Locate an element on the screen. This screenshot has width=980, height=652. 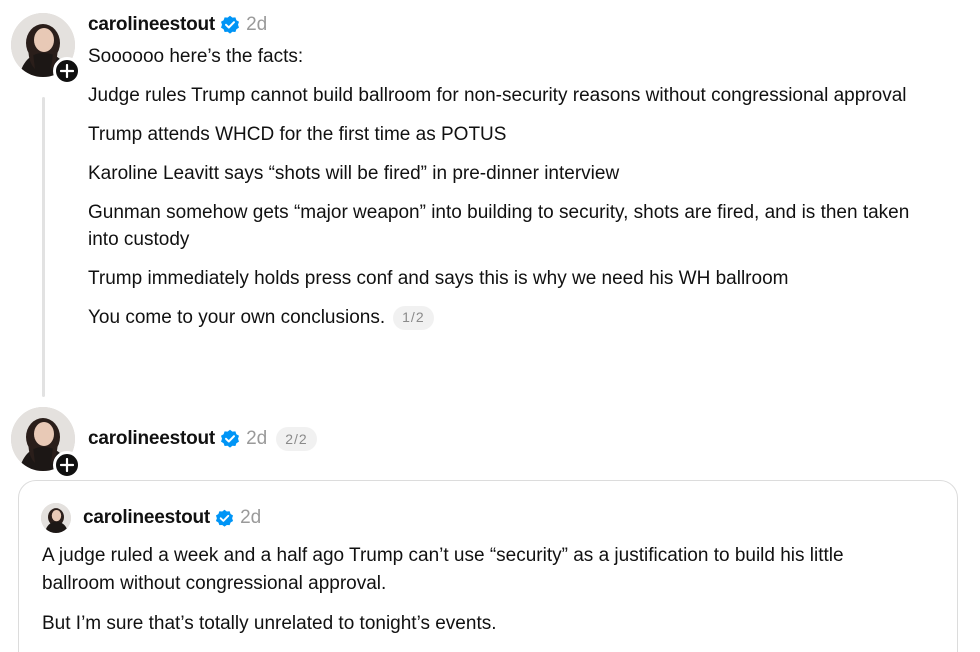
post-header: carolineestout 2d 2/2 is located at coordinates (202, 439).